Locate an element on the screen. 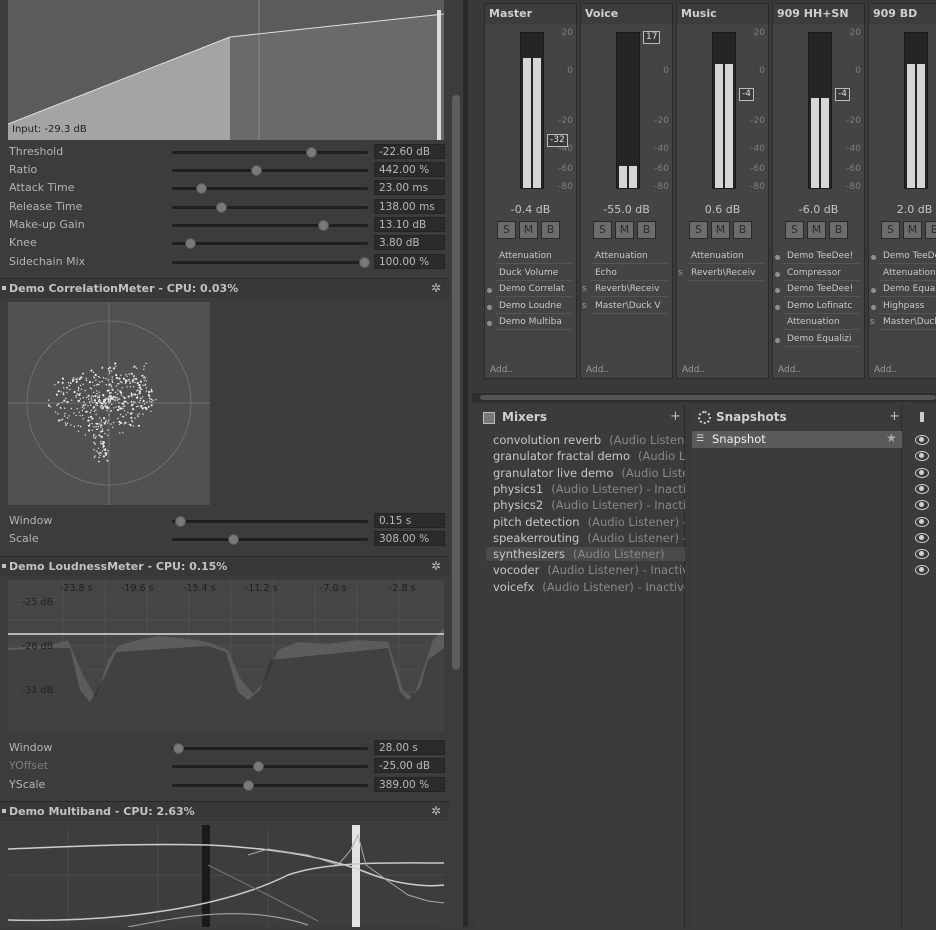 Image resolution: width=936 pixels, height=930 pixels. ratio-field: 442.00 % is located at coordinates (409, 169).